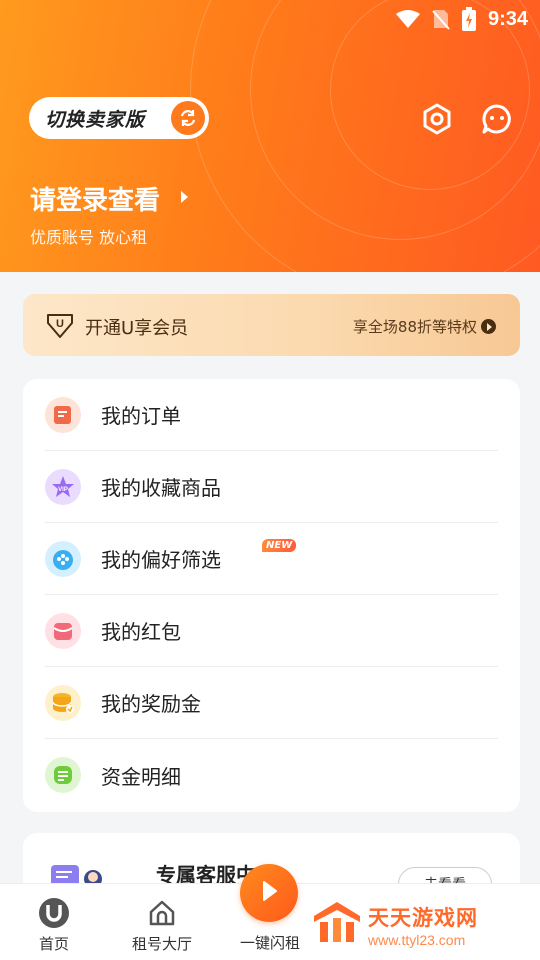 This screenshot has width=540, height=960. Describe the element at coordinates (63, 775) in the screenshot. I see `funds-list-icon` at that location.